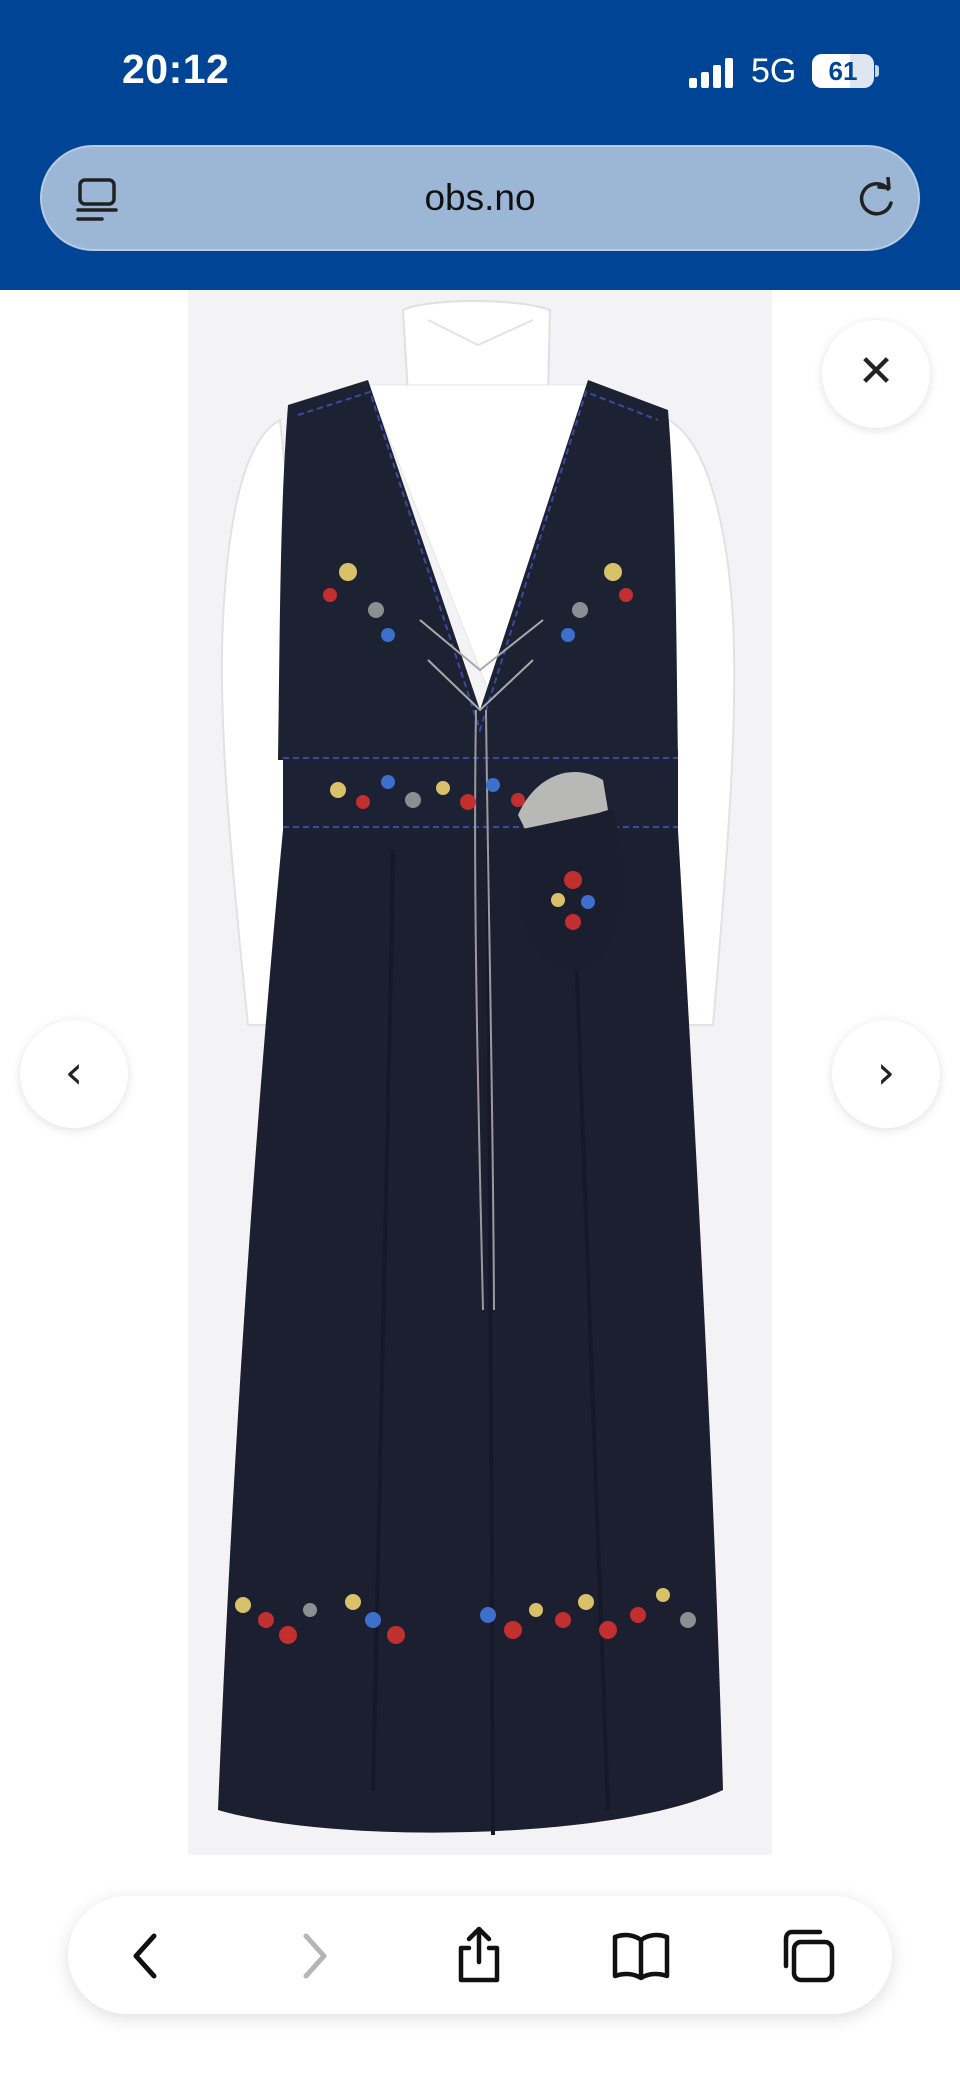  Describe the element at coordinates (315, 1956) in the screenshot. I see `forward-icon` at that location.